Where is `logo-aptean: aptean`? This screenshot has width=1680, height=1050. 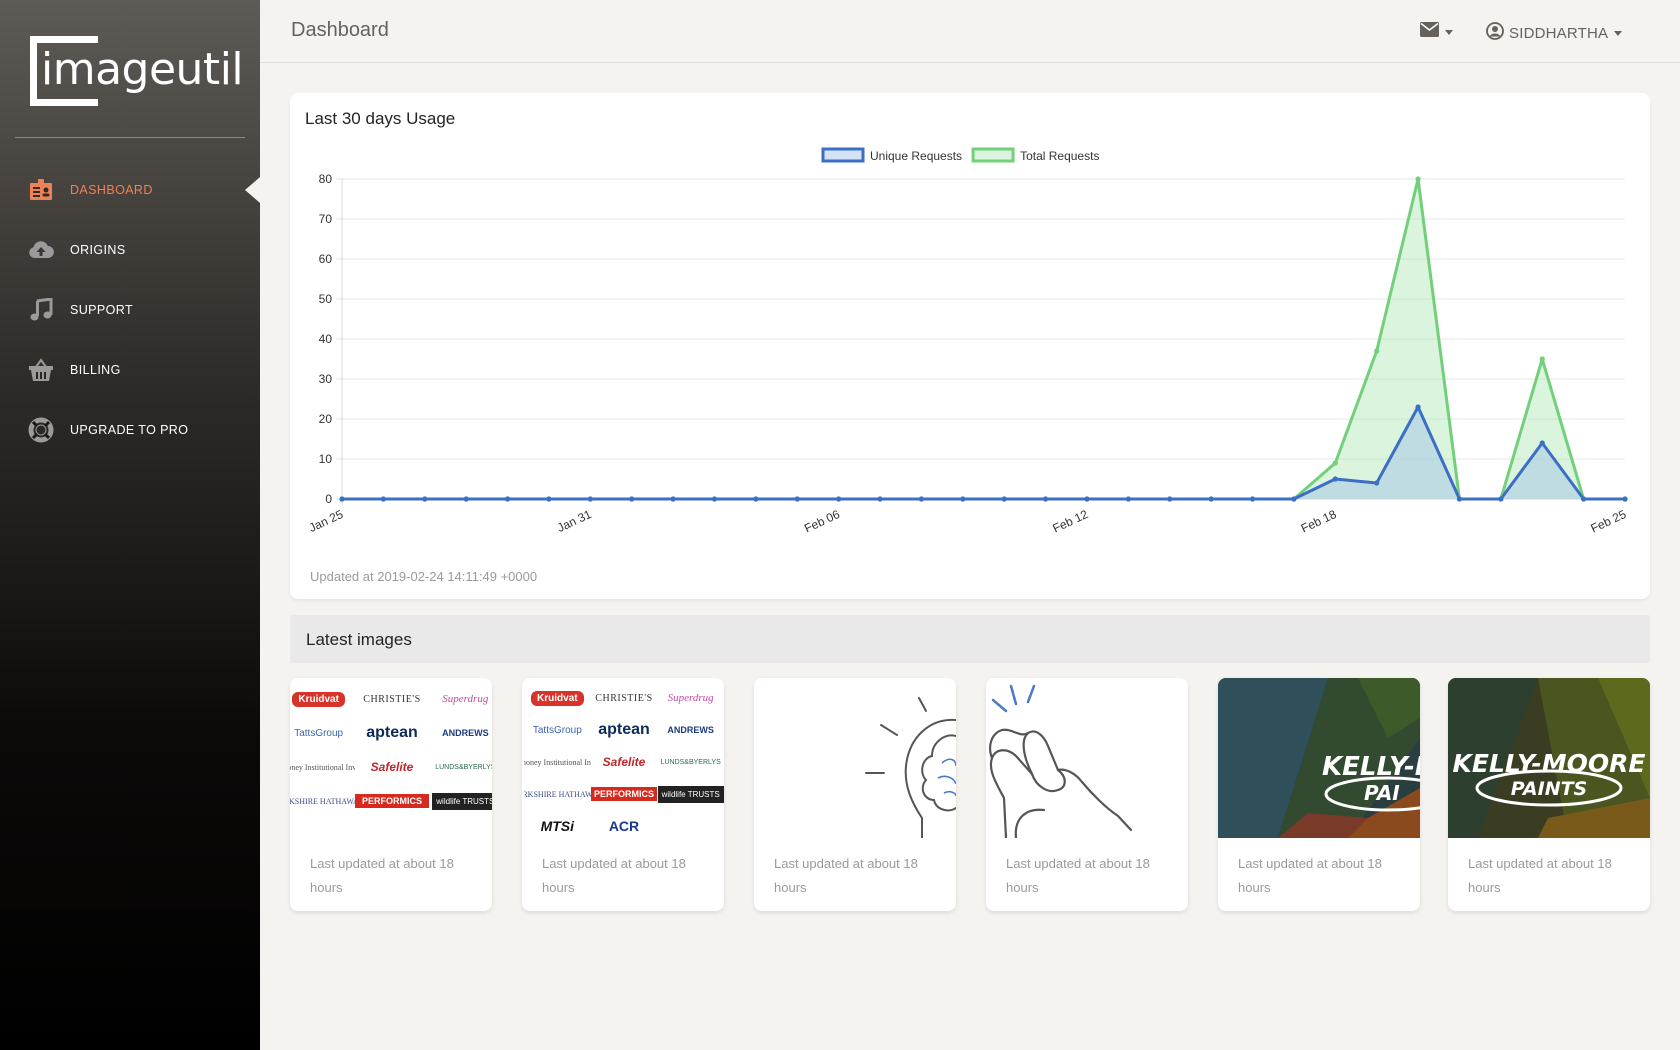
logo-aptean: aptean is located at coordinates (392, 732).